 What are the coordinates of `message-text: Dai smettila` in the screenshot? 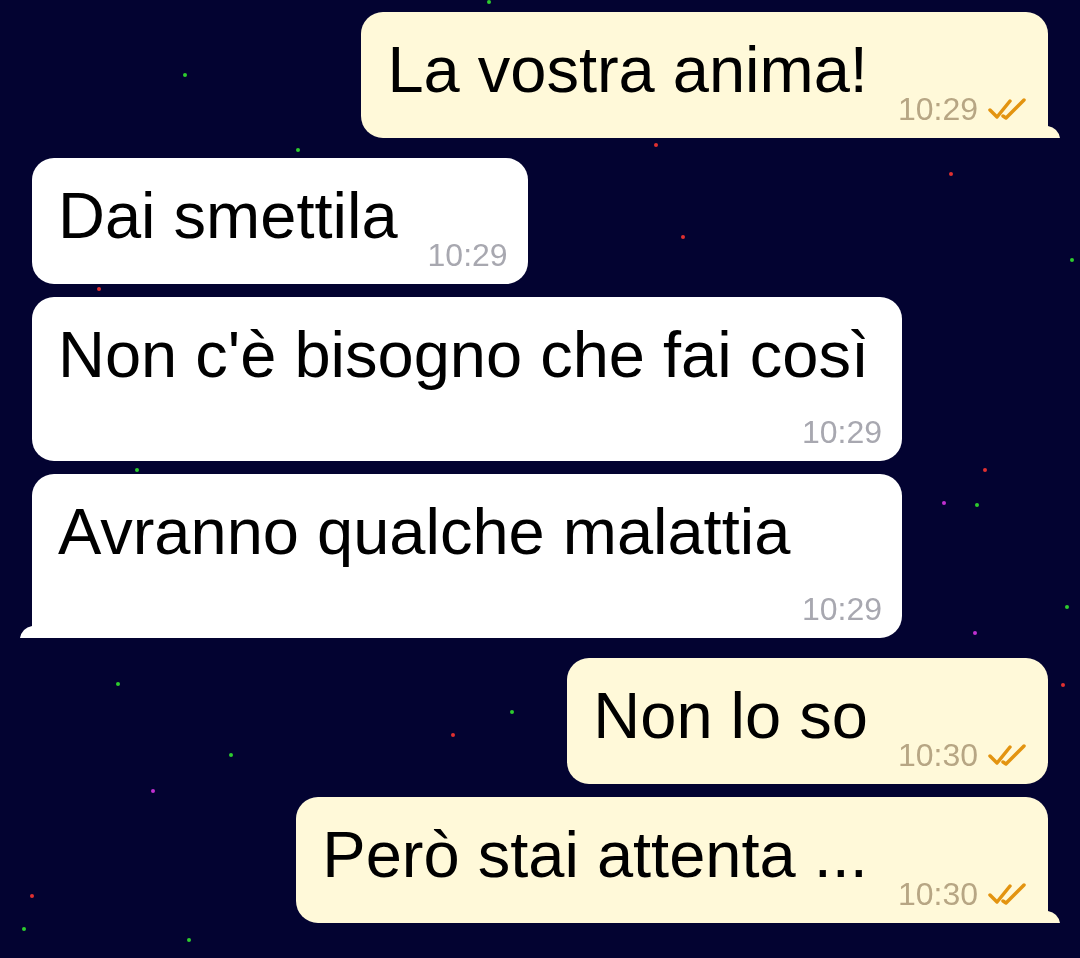 It's located at (228, 216).